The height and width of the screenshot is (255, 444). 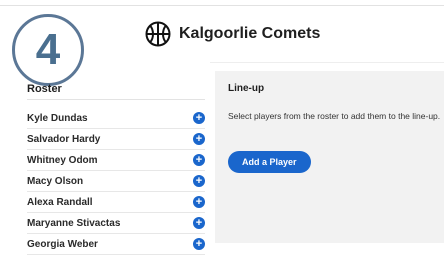 I want to click on roster-item: Macy Olson +, so click(x=116, y=181).